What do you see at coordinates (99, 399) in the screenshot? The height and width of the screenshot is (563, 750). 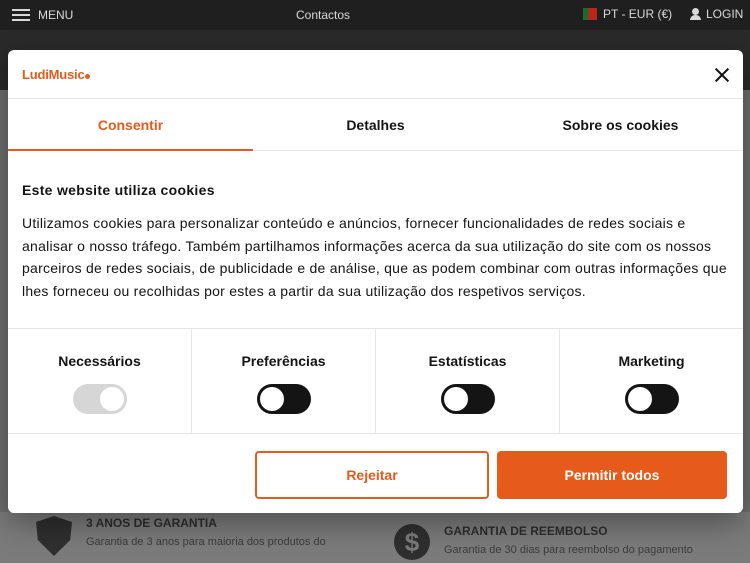 I see `necessarios-toggle` at bounding box center [99, 399].